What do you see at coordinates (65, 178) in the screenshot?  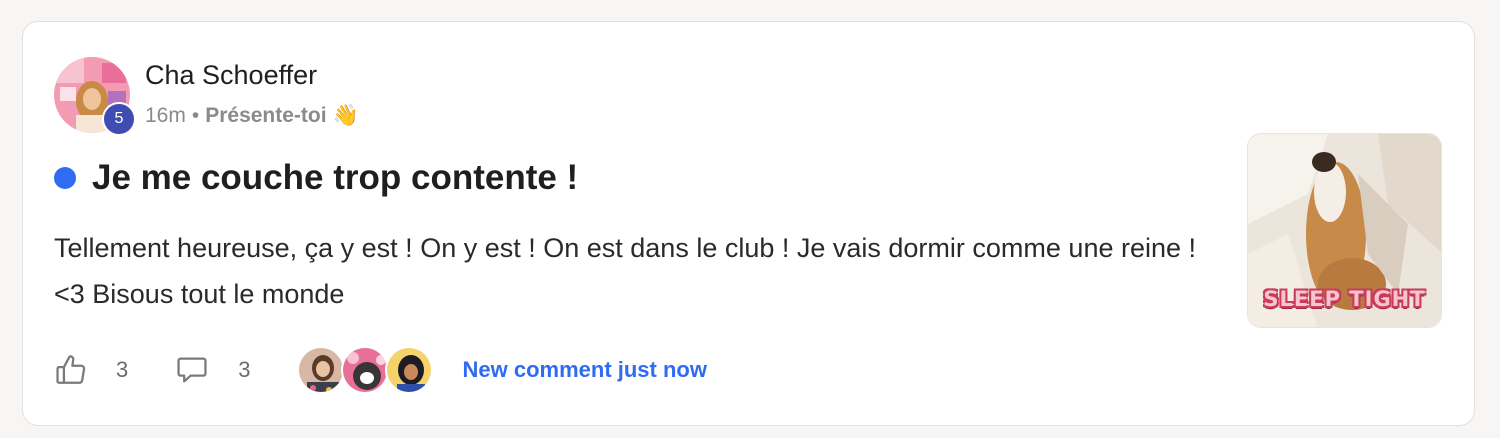 I see `unread-indicator-icon` at bounding box center [65, 178].